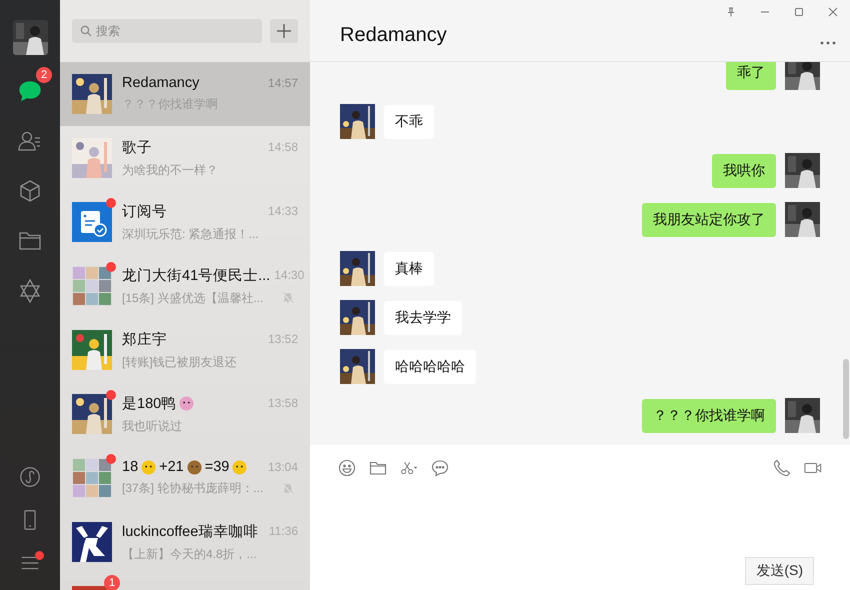 The height and width of the screenshot is (590, 850). Describe the element at coordinates (30, 291) in the screenshot. I see `star-icon` at that location.